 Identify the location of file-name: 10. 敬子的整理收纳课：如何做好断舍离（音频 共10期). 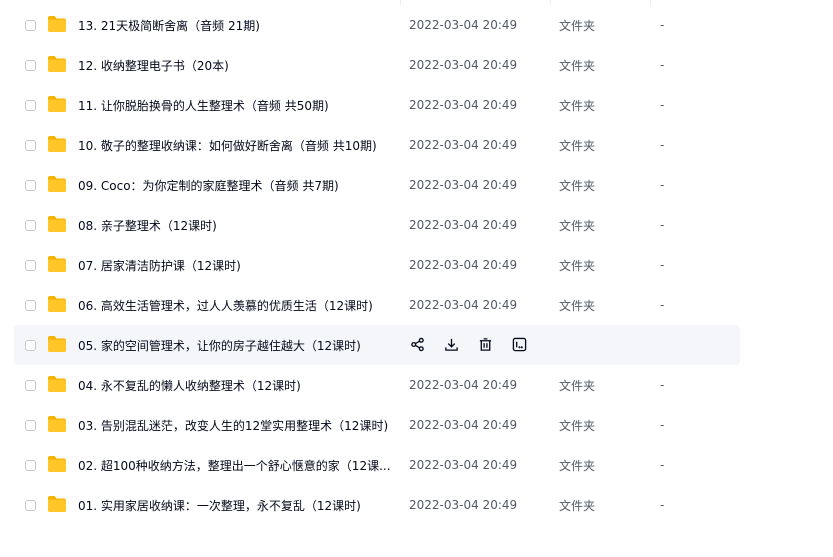
(238, 145).